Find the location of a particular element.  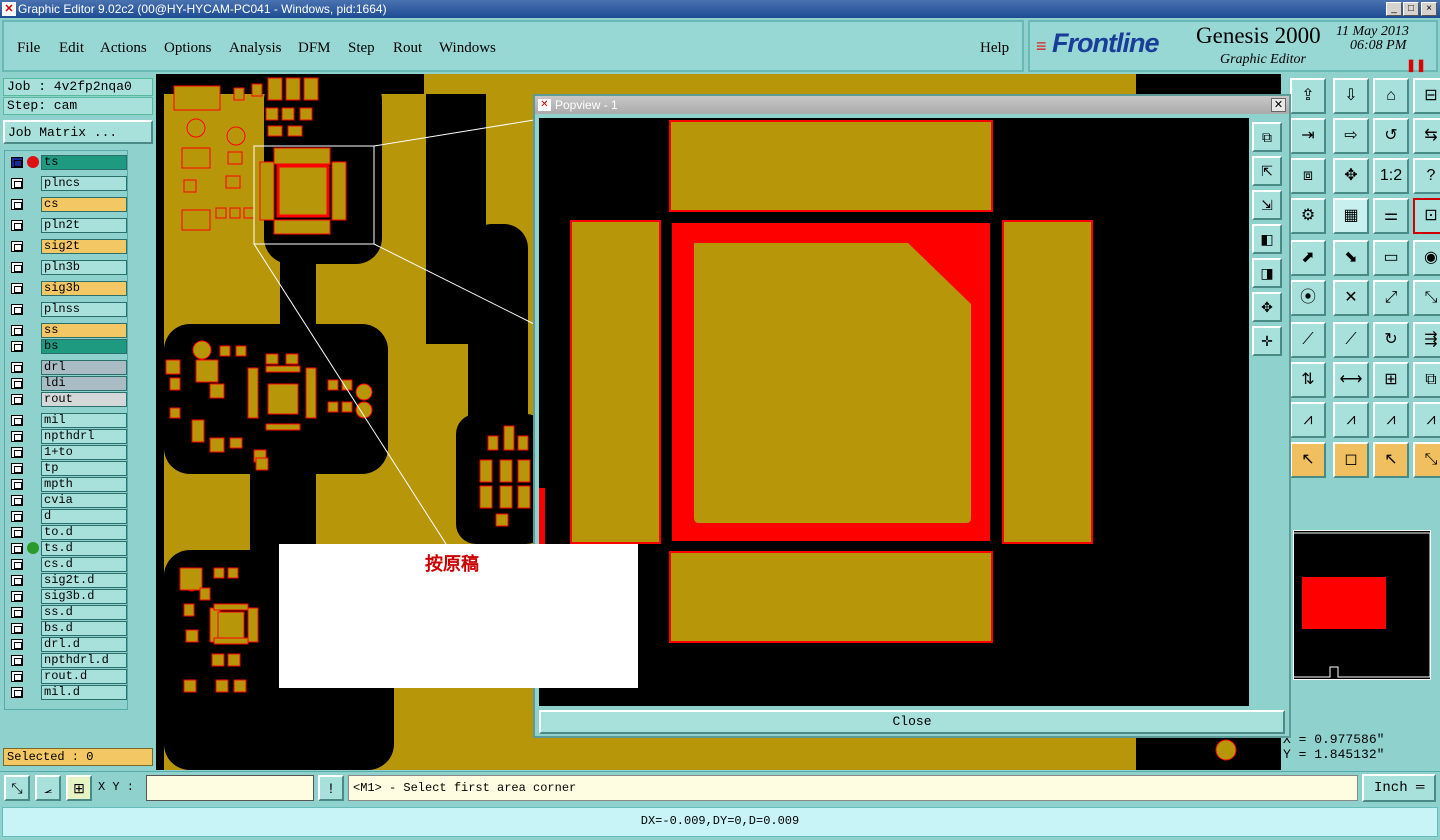

layer-name: ts.d is located at coordinates (84, 548).